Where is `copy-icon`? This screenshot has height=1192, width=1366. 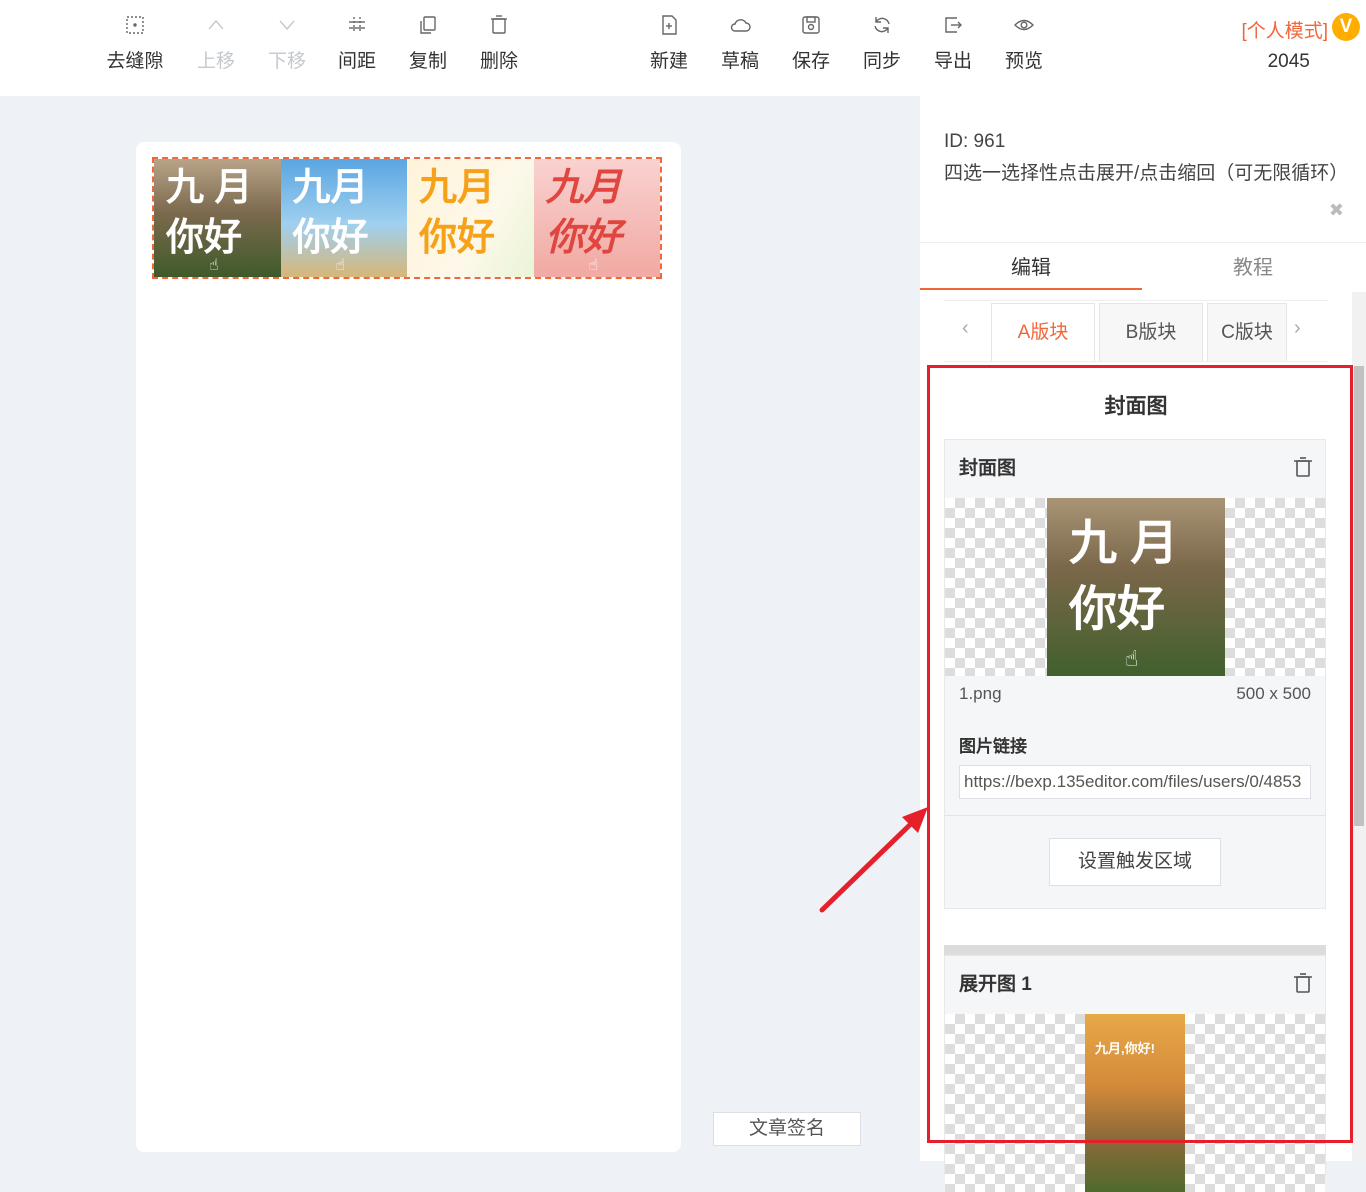
copy-icon is located at coordinates (428, 25).